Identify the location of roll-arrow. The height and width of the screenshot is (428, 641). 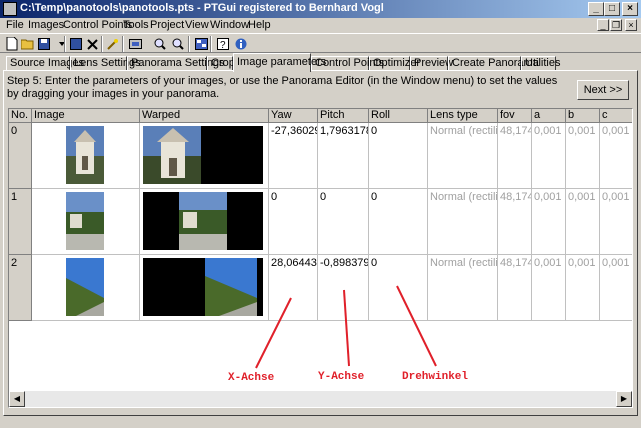
(416, 326).